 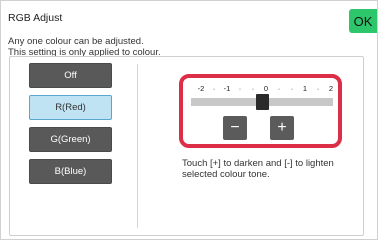 I want to click on description-line-1: Any one colour can be adjusted., so click(x=76, y=41).